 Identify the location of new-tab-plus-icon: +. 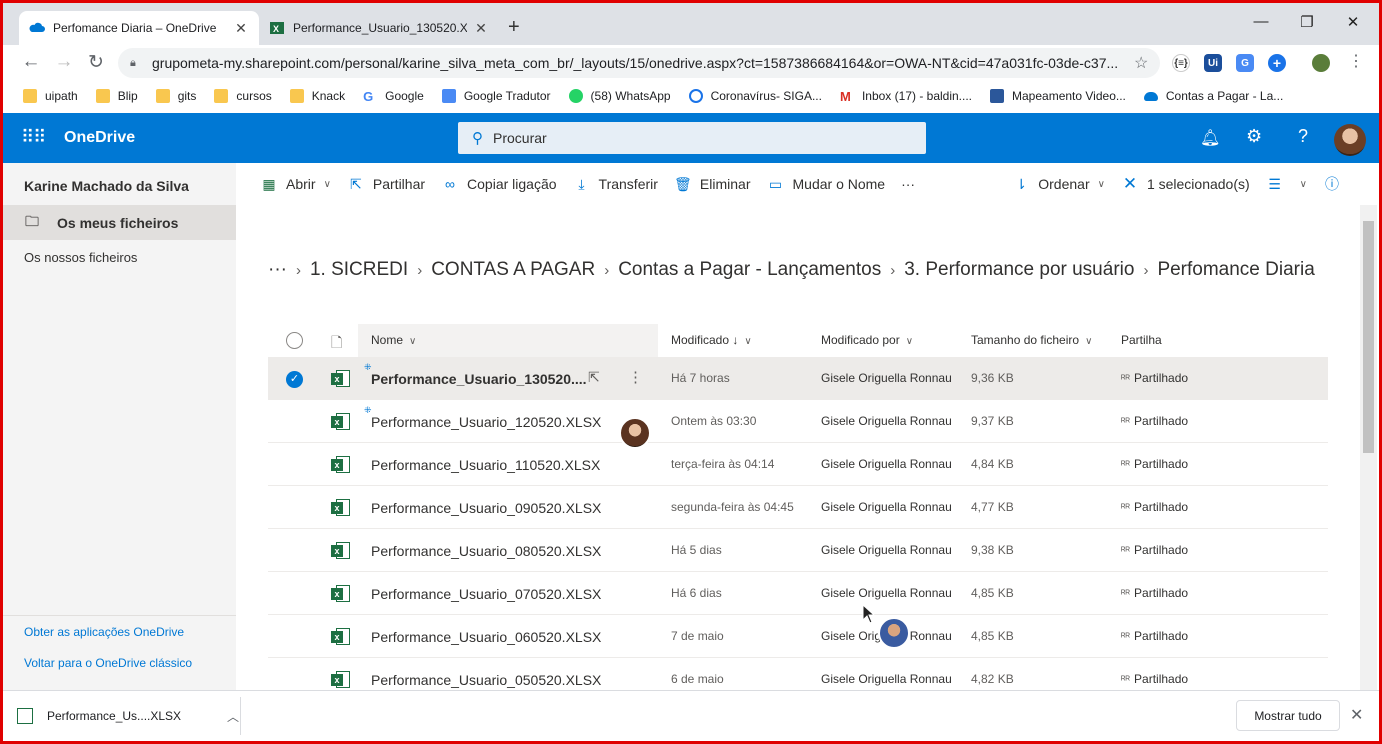
(514, 27).